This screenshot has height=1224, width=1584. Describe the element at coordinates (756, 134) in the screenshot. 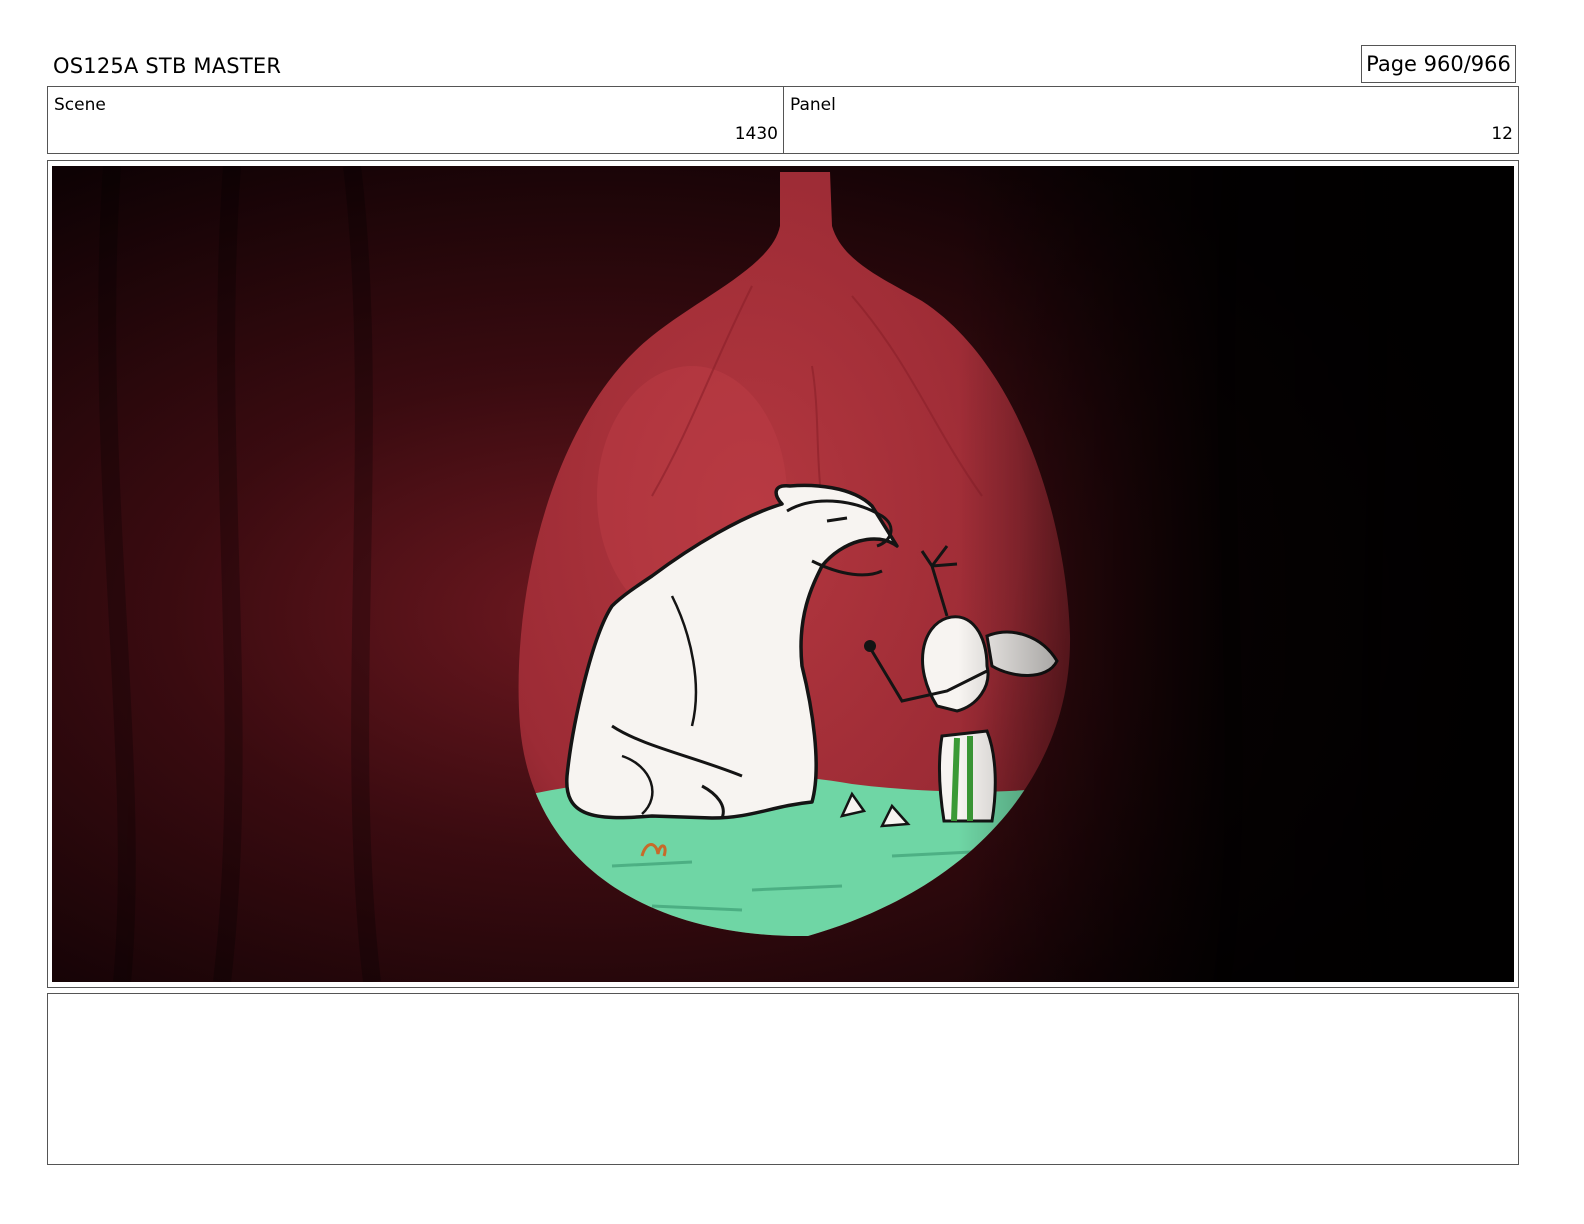

I see `scene-number: 1430` at that location.